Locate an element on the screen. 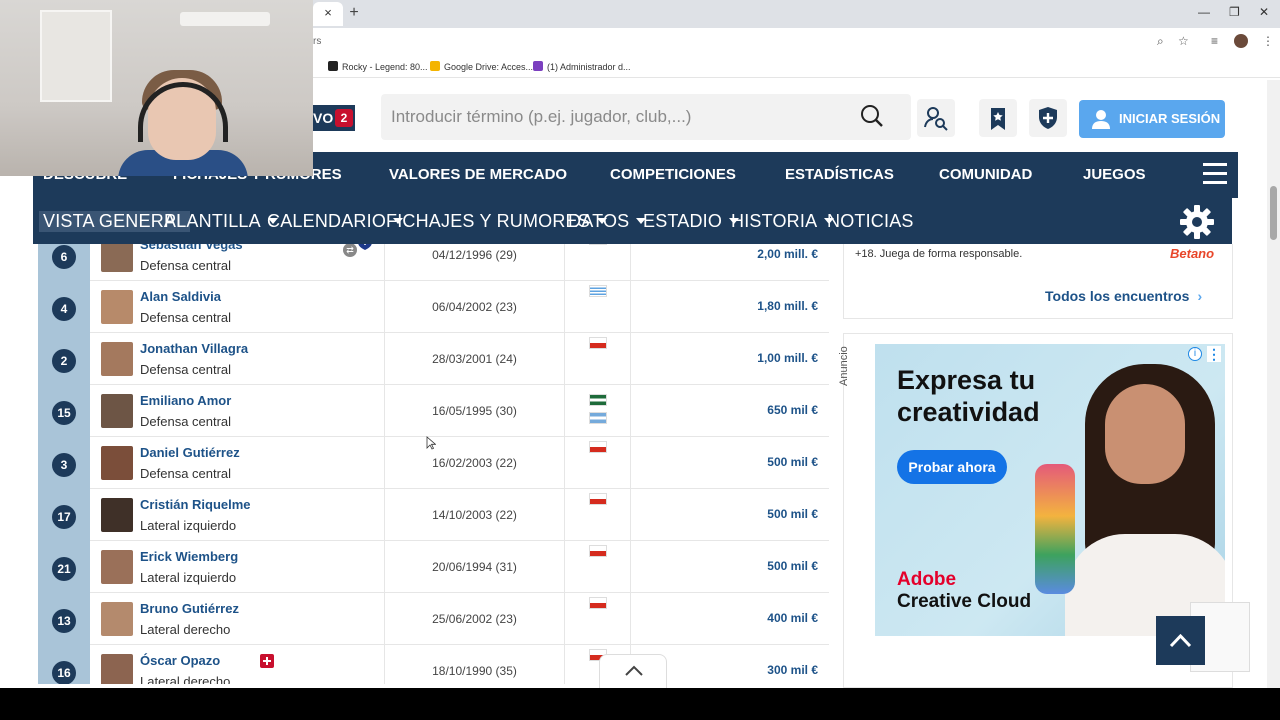  watchlist-button is located at coordinates (998, 118).